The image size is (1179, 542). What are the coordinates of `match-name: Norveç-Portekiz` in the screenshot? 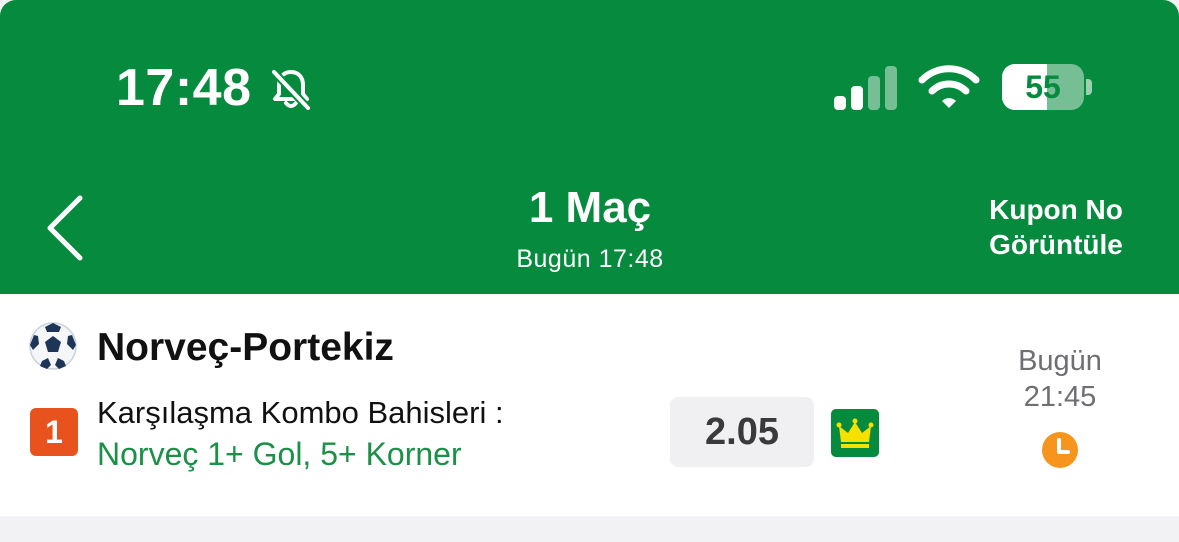 It's located at (245, 347).